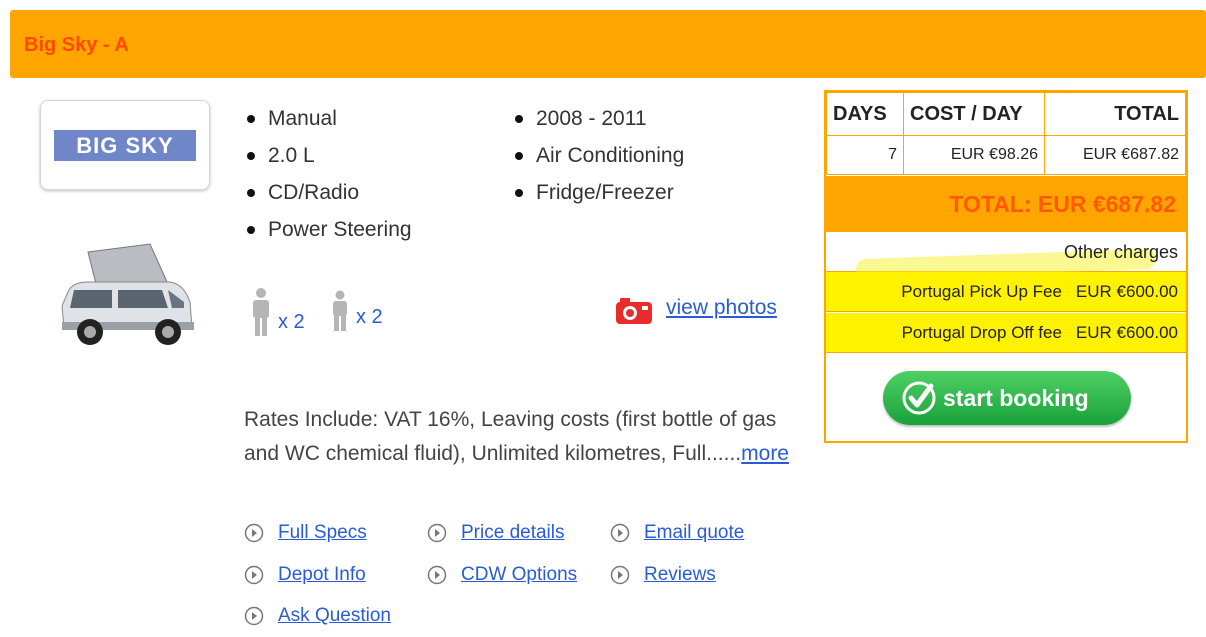 This screenshot has height=637, width=1206. I want to click on other-charges-row: Other charges, so click(1006, 256).